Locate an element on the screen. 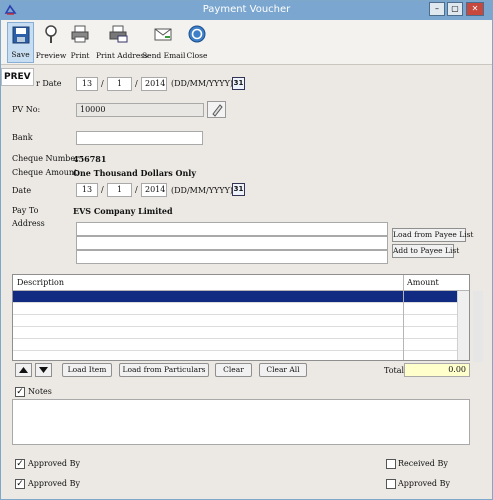 Image resolution: width=493 pixels, height=500 pixels. print-label: Print is located at coordinates (80, 55).